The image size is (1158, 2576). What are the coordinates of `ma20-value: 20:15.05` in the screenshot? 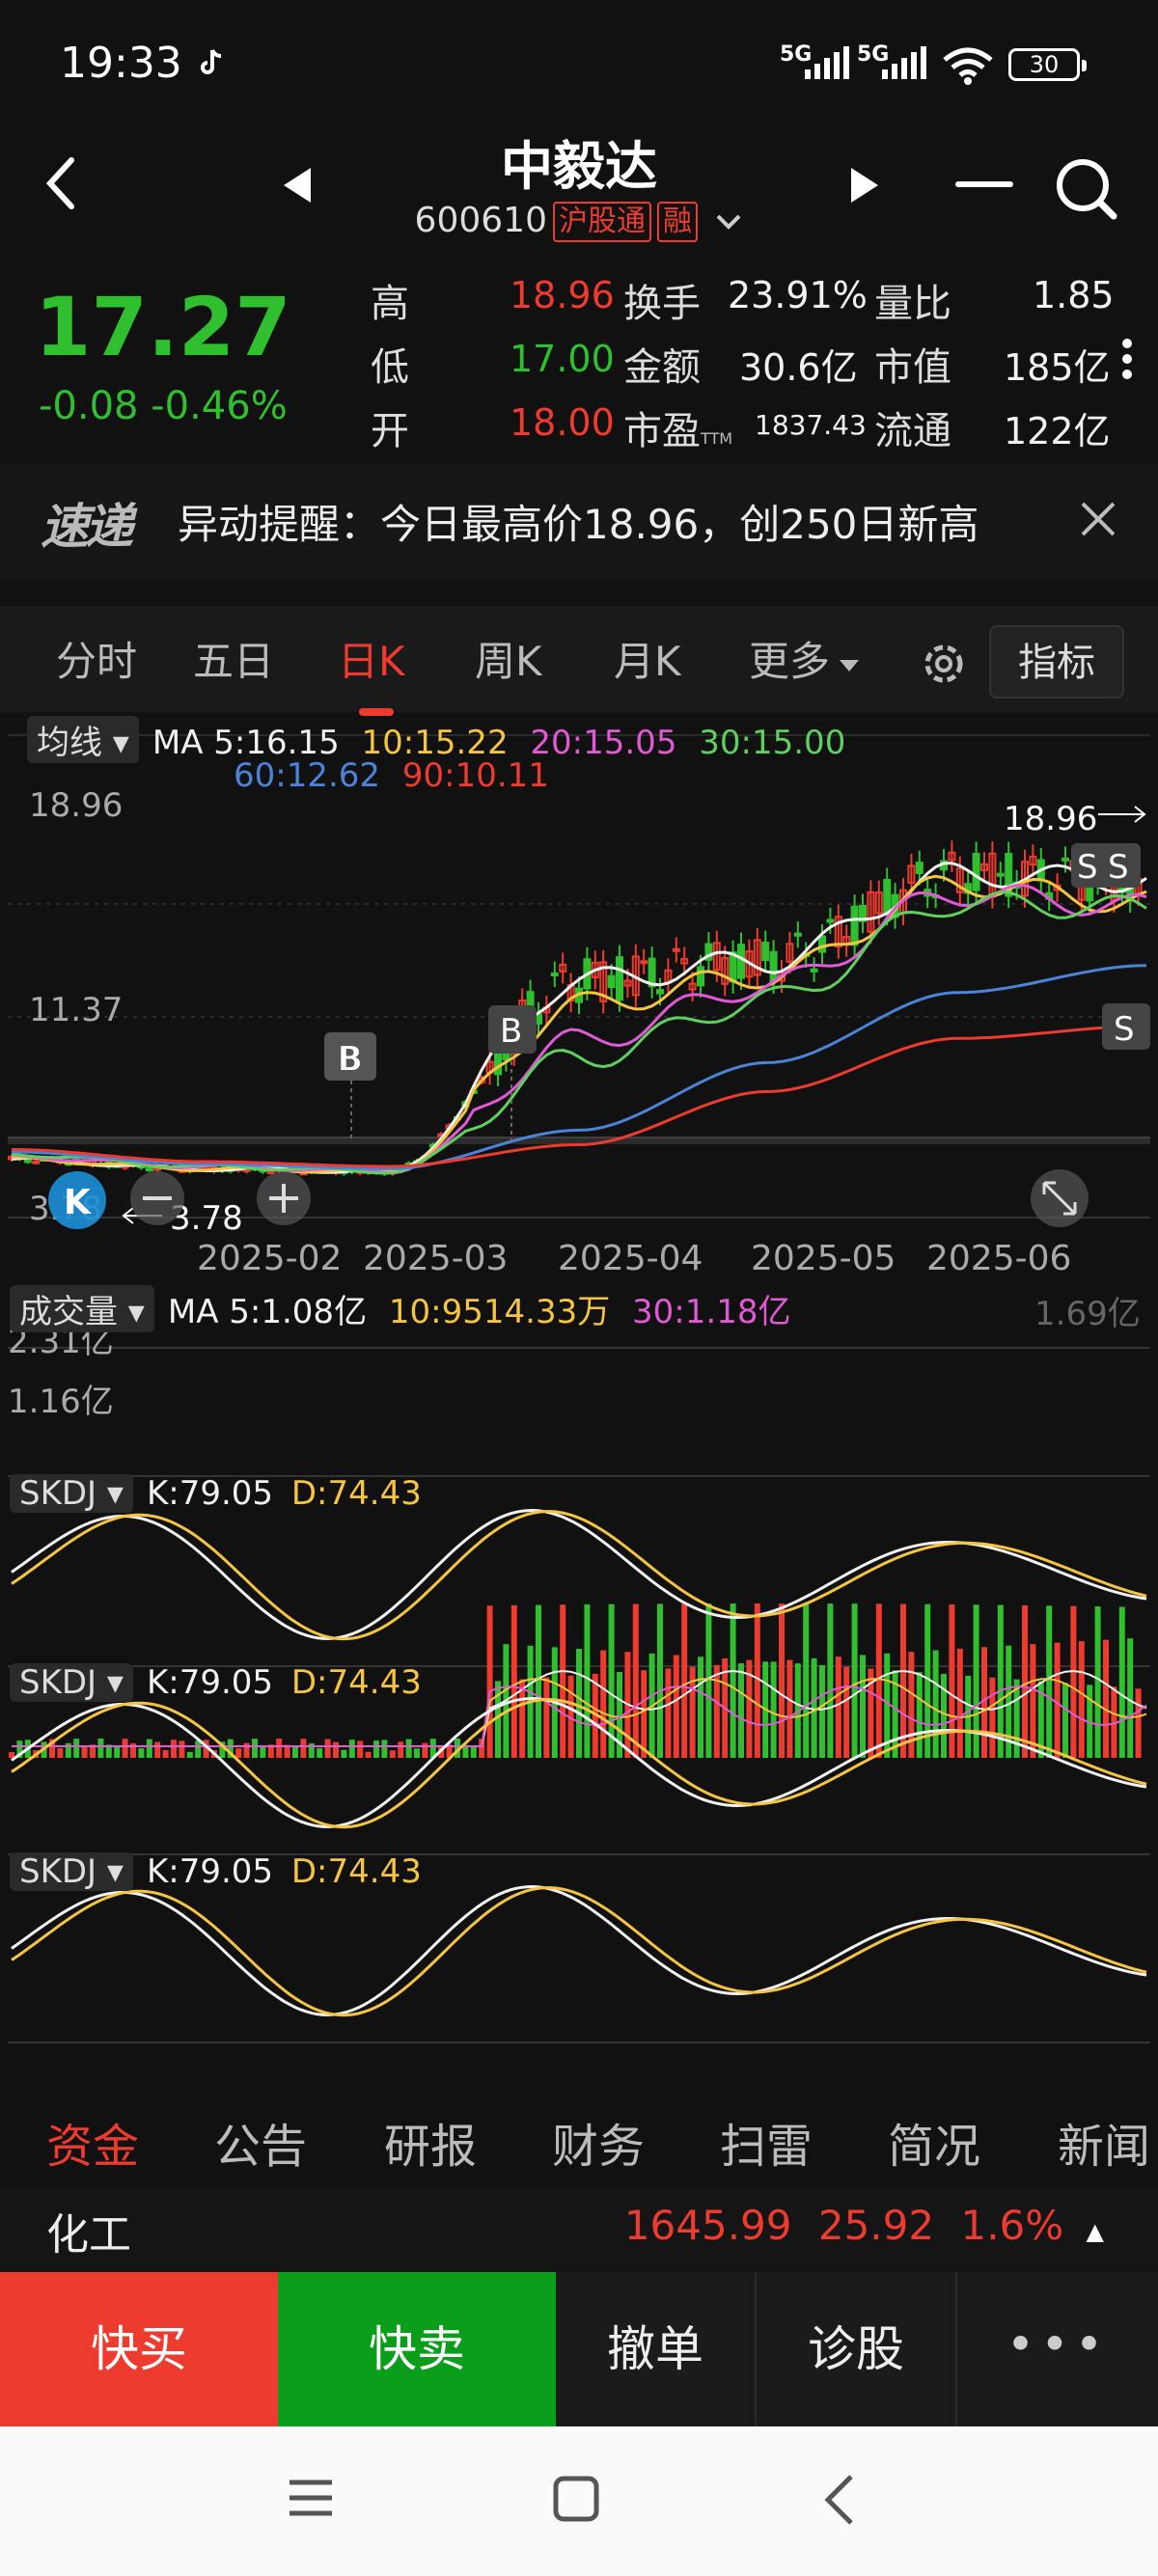 It's located at (603, 743).